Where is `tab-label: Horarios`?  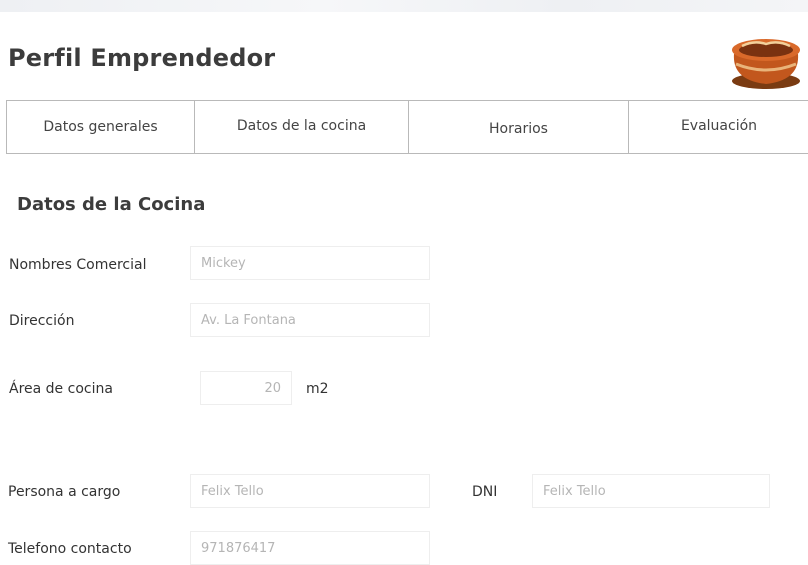
tab-label: Horarios is located at coordinates (518, 129).